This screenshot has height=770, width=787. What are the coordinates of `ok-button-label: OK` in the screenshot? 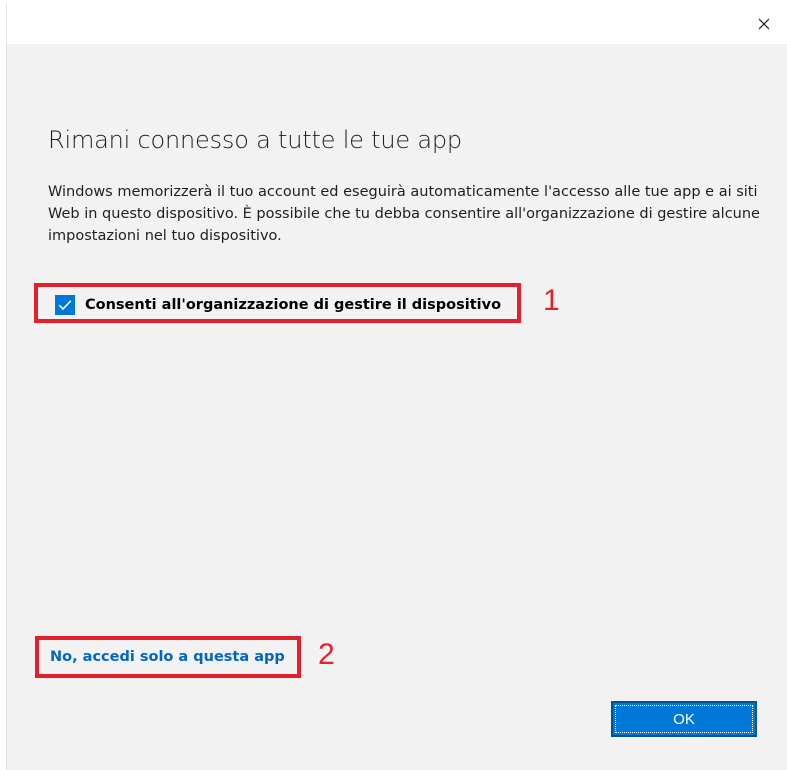 It's located at (684, 719).